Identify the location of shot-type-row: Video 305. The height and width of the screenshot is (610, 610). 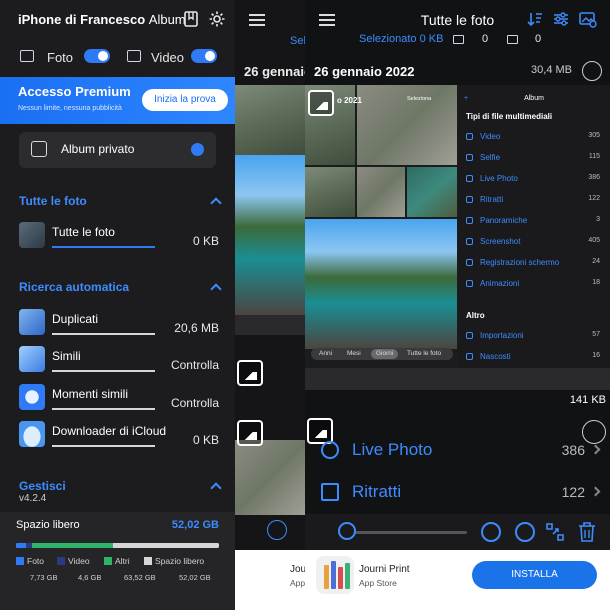
(536, 138).